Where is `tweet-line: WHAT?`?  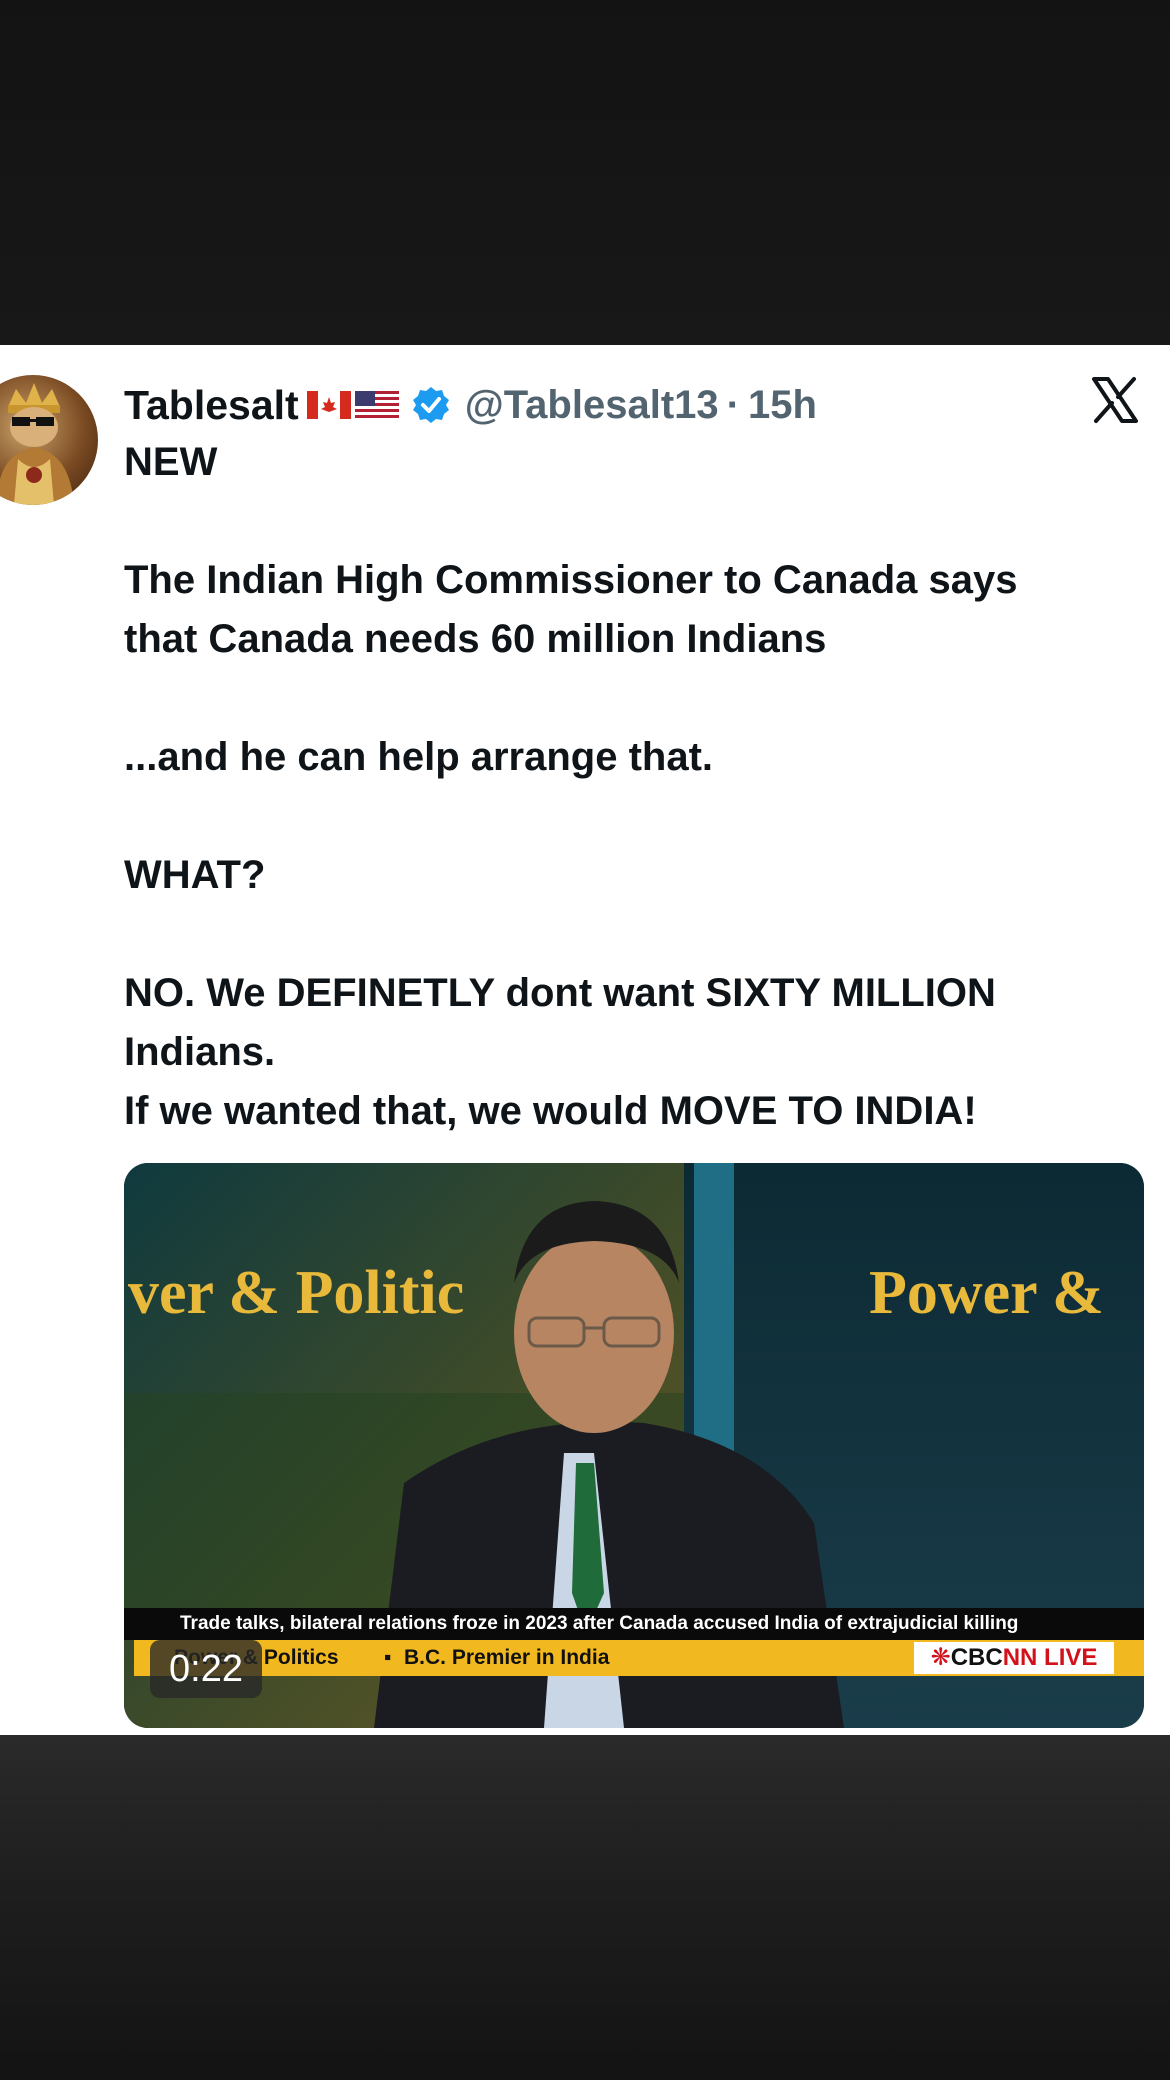
tweet-line: WHAT? is located at coordinates (195, 875).